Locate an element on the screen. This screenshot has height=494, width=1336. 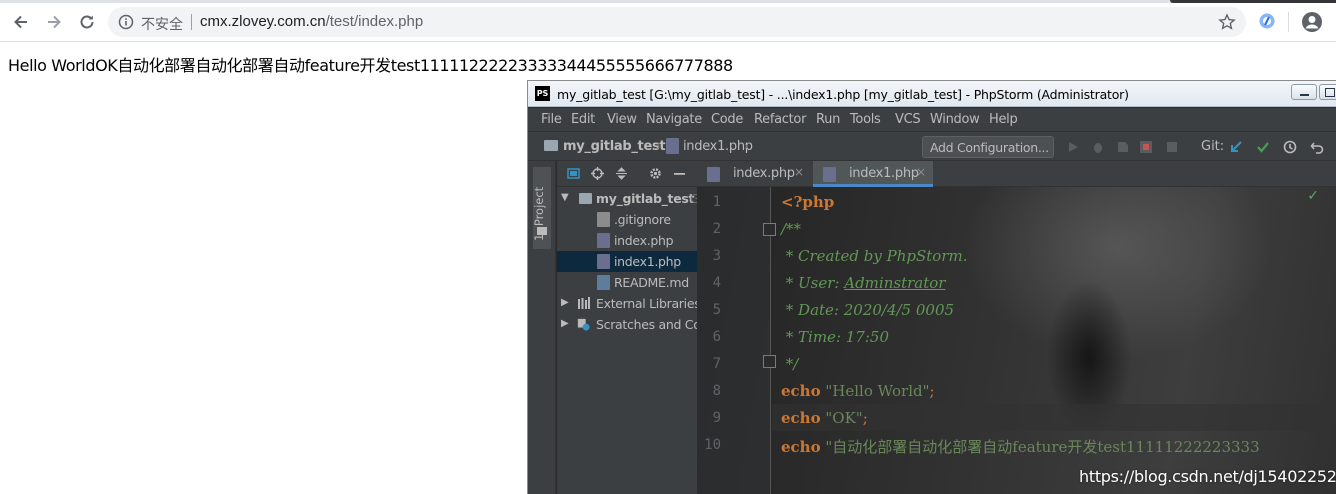
string-literal: "Hello World" is located at coordinates (877, 391).